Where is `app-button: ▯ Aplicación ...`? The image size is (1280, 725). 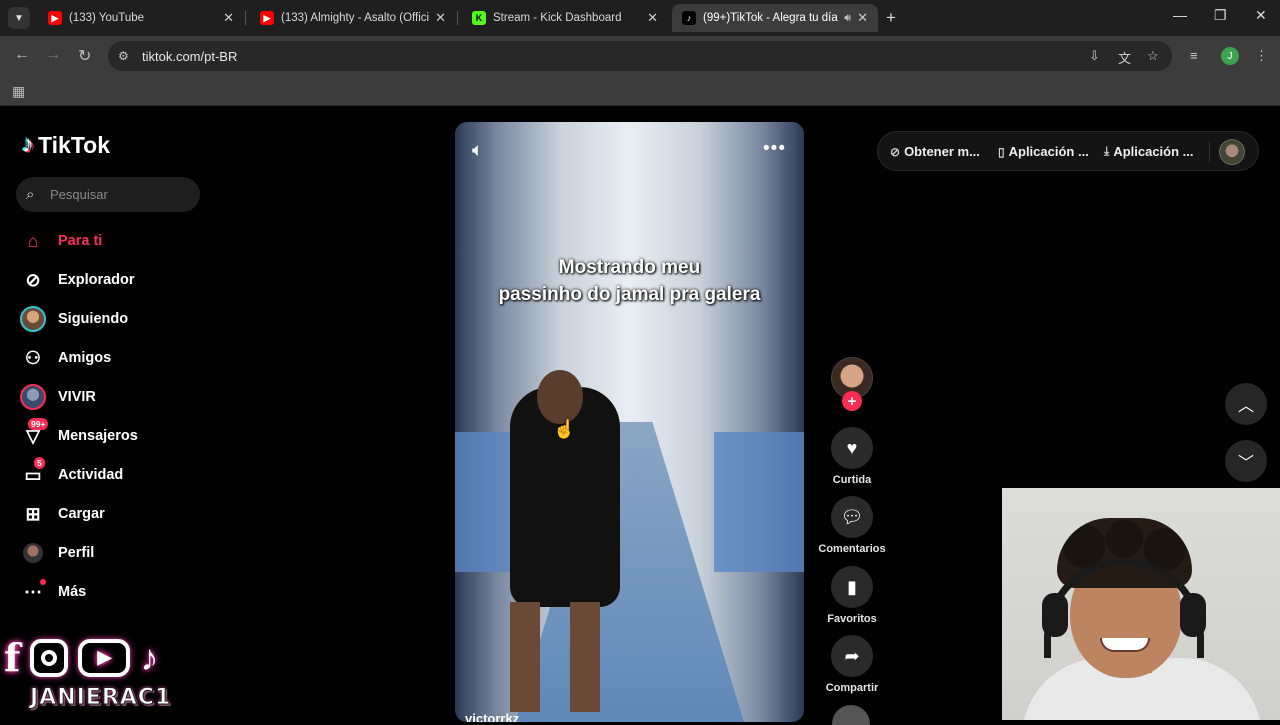 app-button: ▯ Aplicación ... is located at coordinates (1043, 151).